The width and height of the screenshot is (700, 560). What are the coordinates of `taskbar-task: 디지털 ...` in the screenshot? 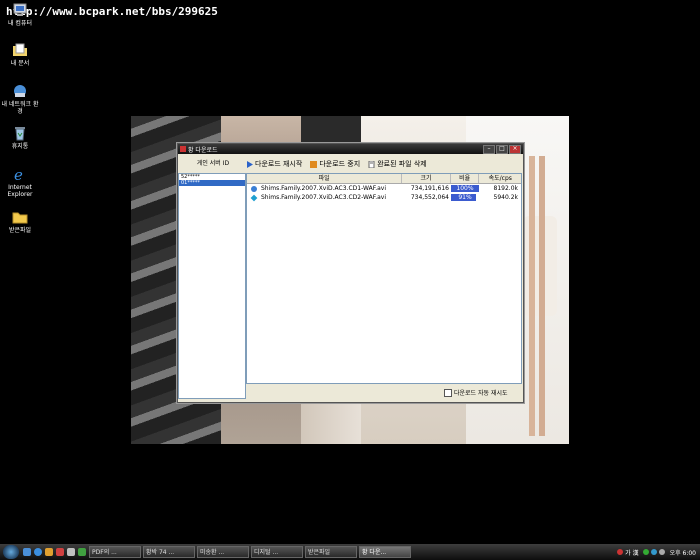 It's located at (277, 552).